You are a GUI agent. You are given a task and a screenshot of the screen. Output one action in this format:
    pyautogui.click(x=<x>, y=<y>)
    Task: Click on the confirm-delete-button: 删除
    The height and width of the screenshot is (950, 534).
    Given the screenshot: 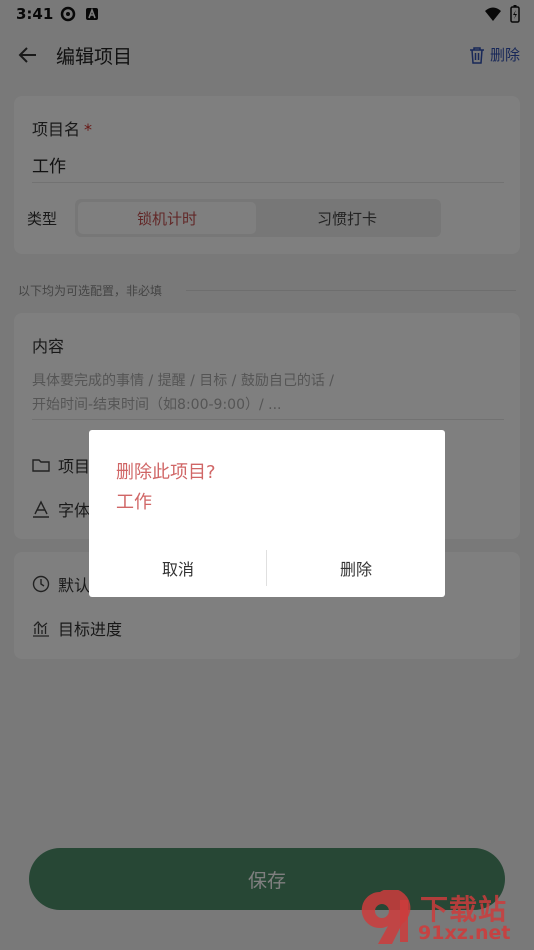 What is the action you would take?
    pyautogui.click(x=356, y=568)
    